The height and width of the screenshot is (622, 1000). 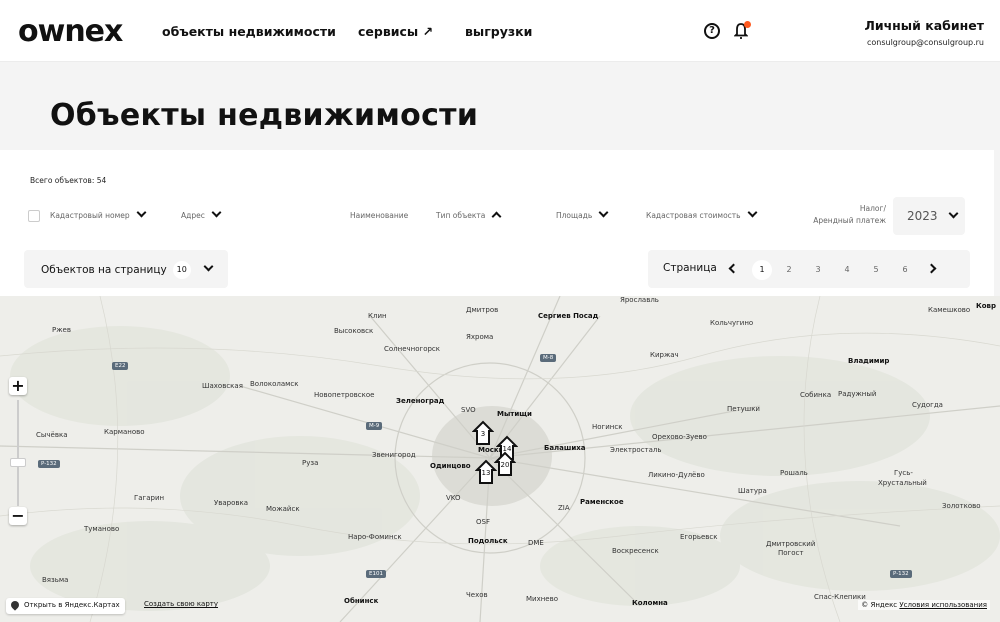 What do you see at coordinates (395, 31) in the screenshot?
I see `nav-services: сервисы ↗` at bounding box center [395, 31].